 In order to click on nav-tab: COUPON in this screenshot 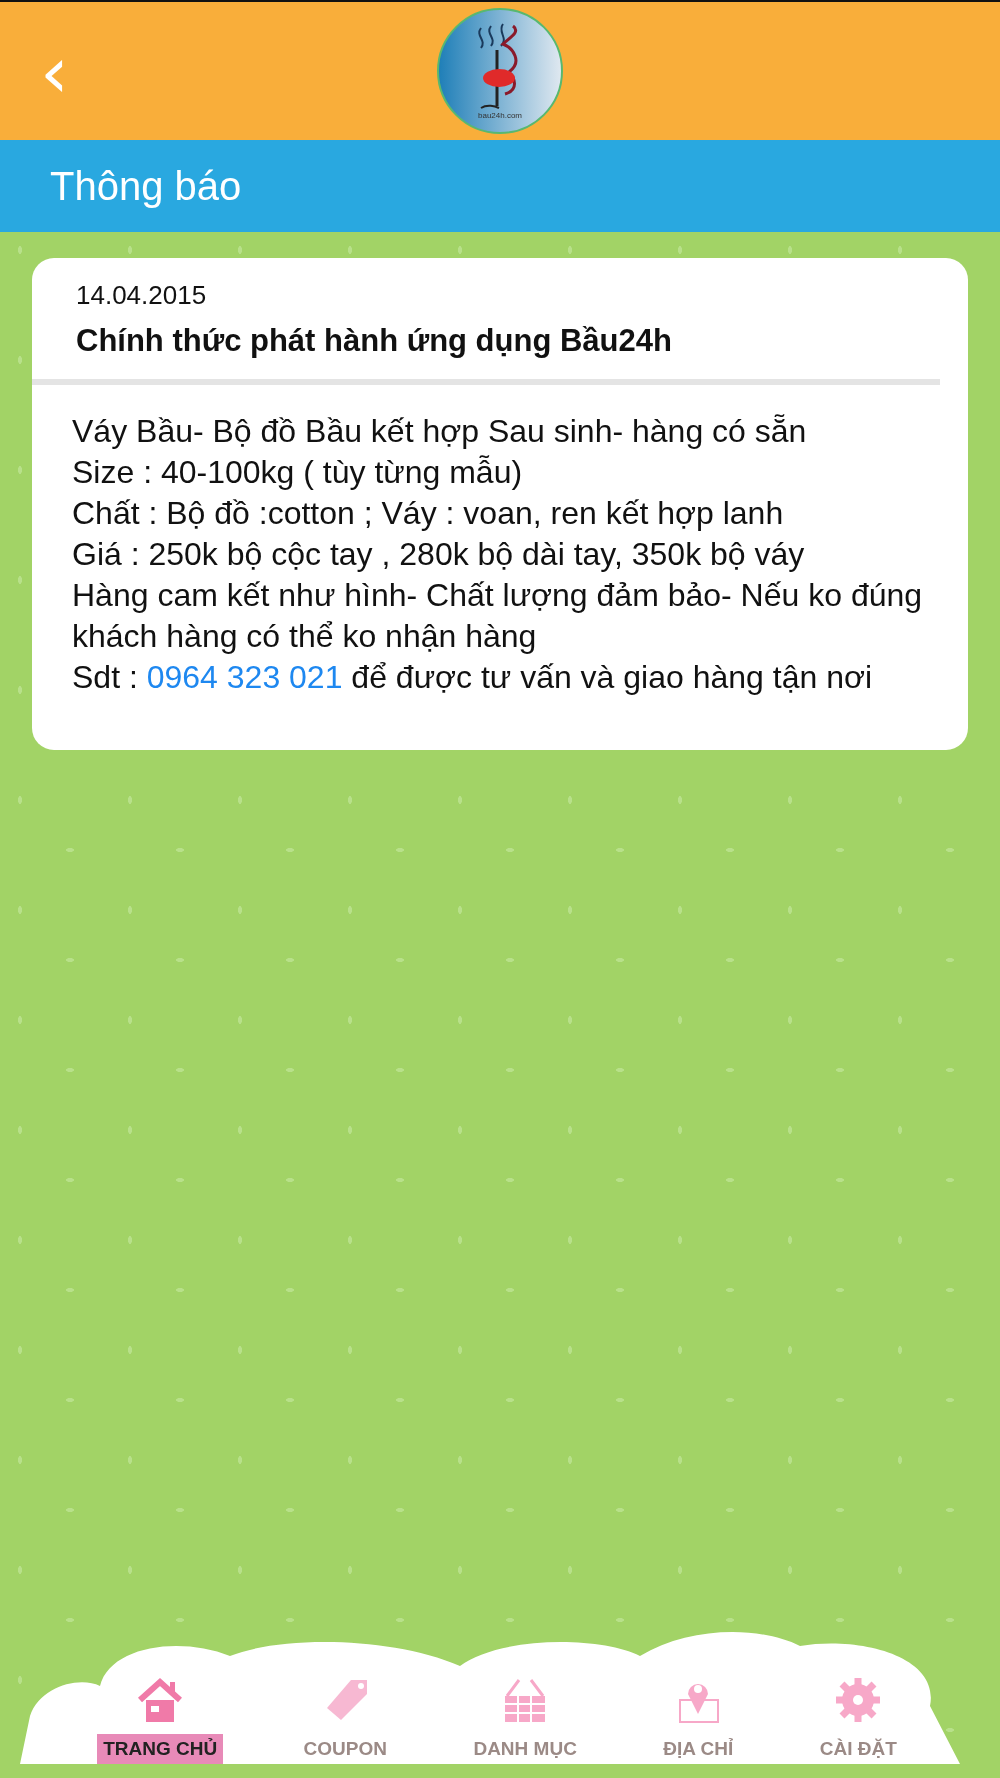, I will do `click(345, 1718)`.